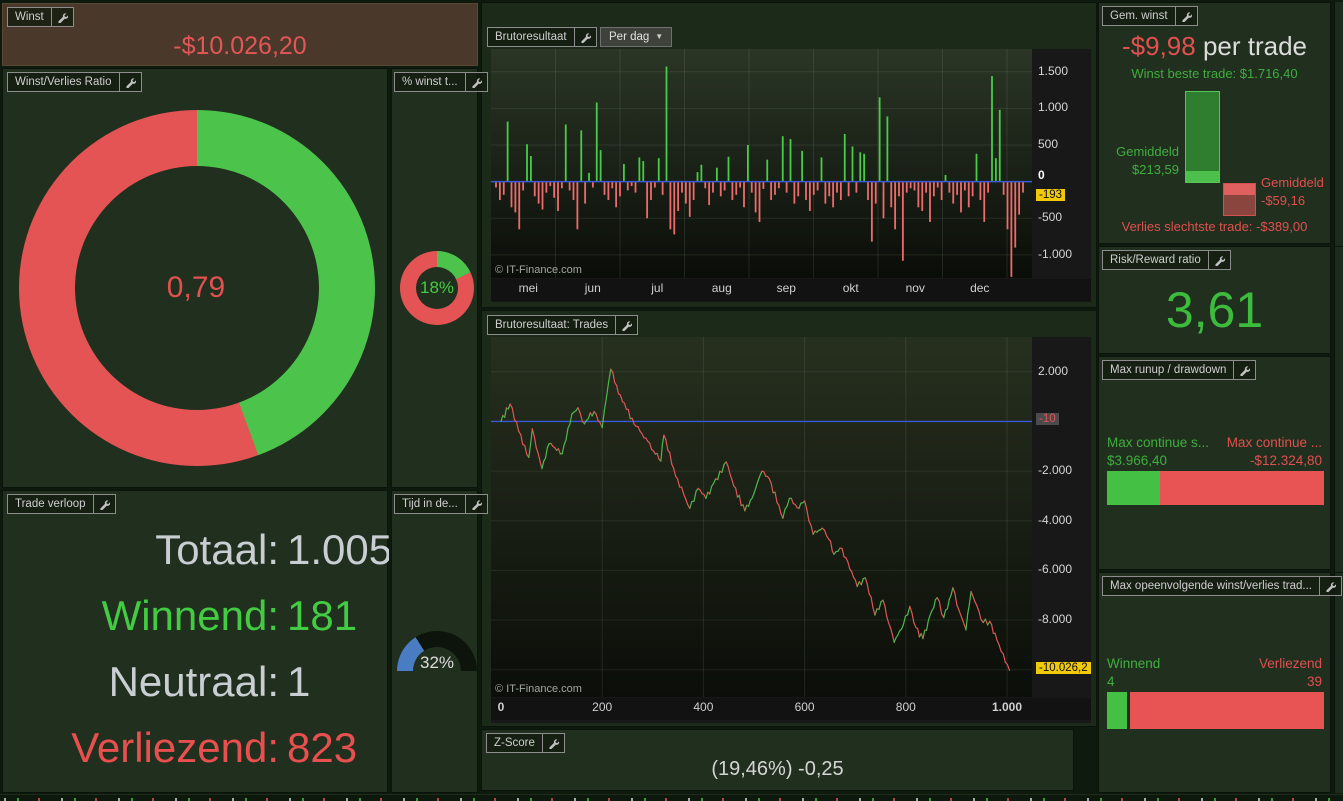 The height and width of the screenshot is (801, 1343). Describe the element at coordinates (791, 290) in the screenshot. I see `daily-x-axis: mei jun jul aug sep okt nov dec` at that location.